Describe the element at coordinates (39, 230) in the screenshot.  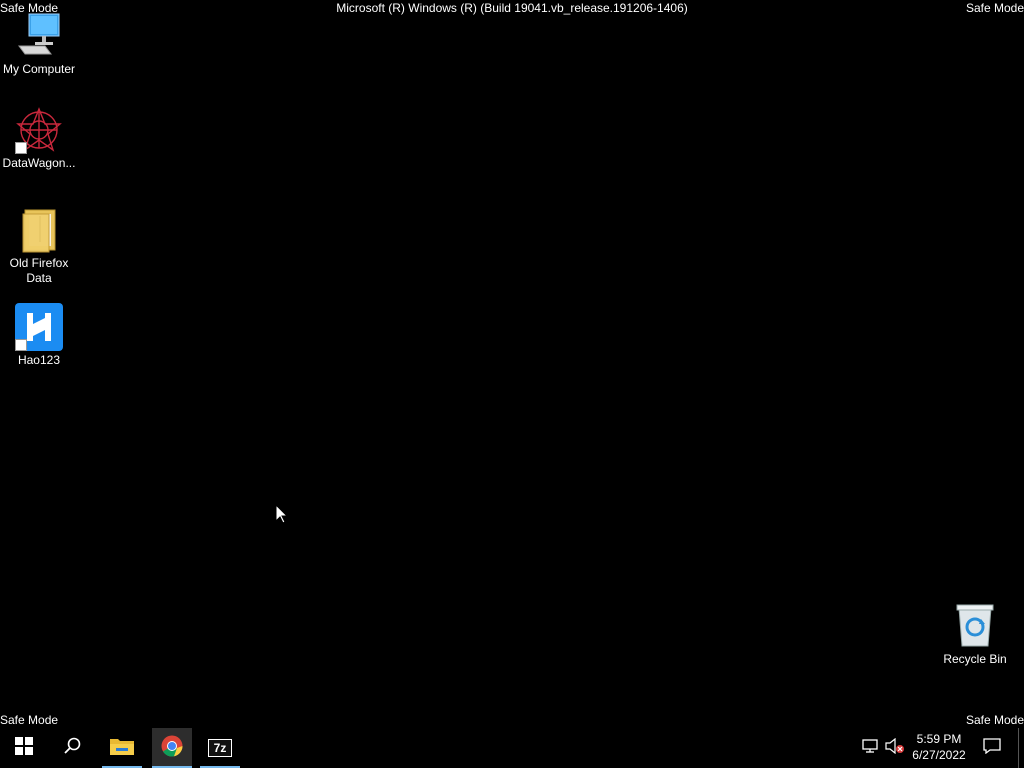
I see `folder-icon` at that location.